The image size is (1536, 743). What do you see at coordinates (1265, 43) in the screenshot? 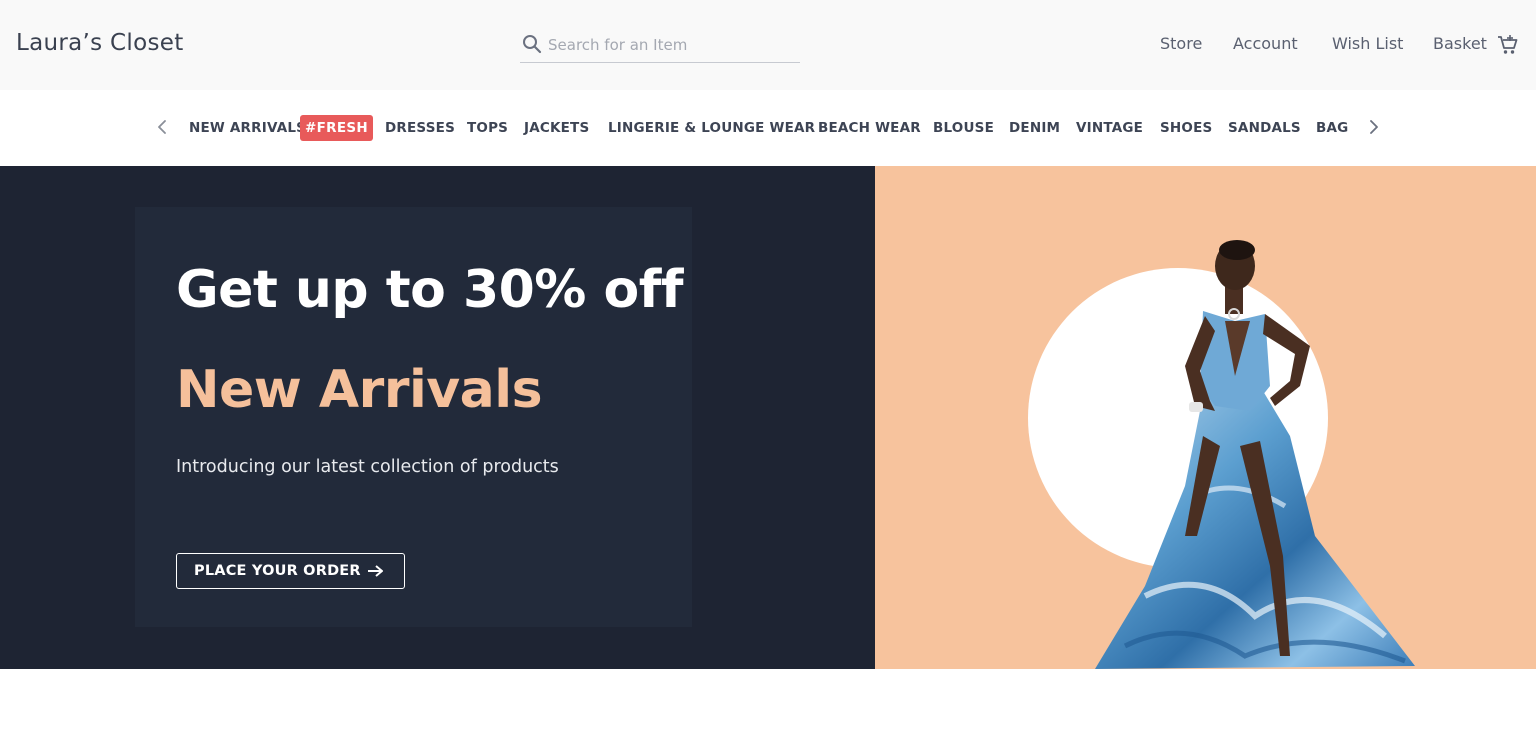
I see `nav-account: Account` at bounding box center [1265, 43].